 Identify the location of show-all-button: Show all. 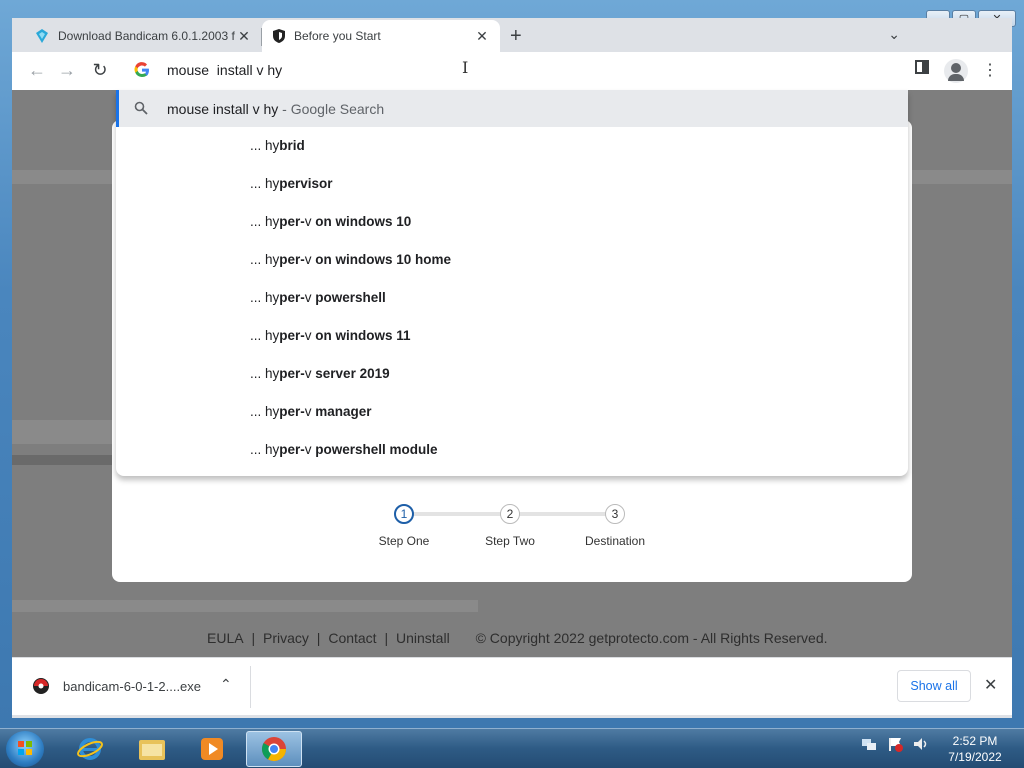
(934, 686).